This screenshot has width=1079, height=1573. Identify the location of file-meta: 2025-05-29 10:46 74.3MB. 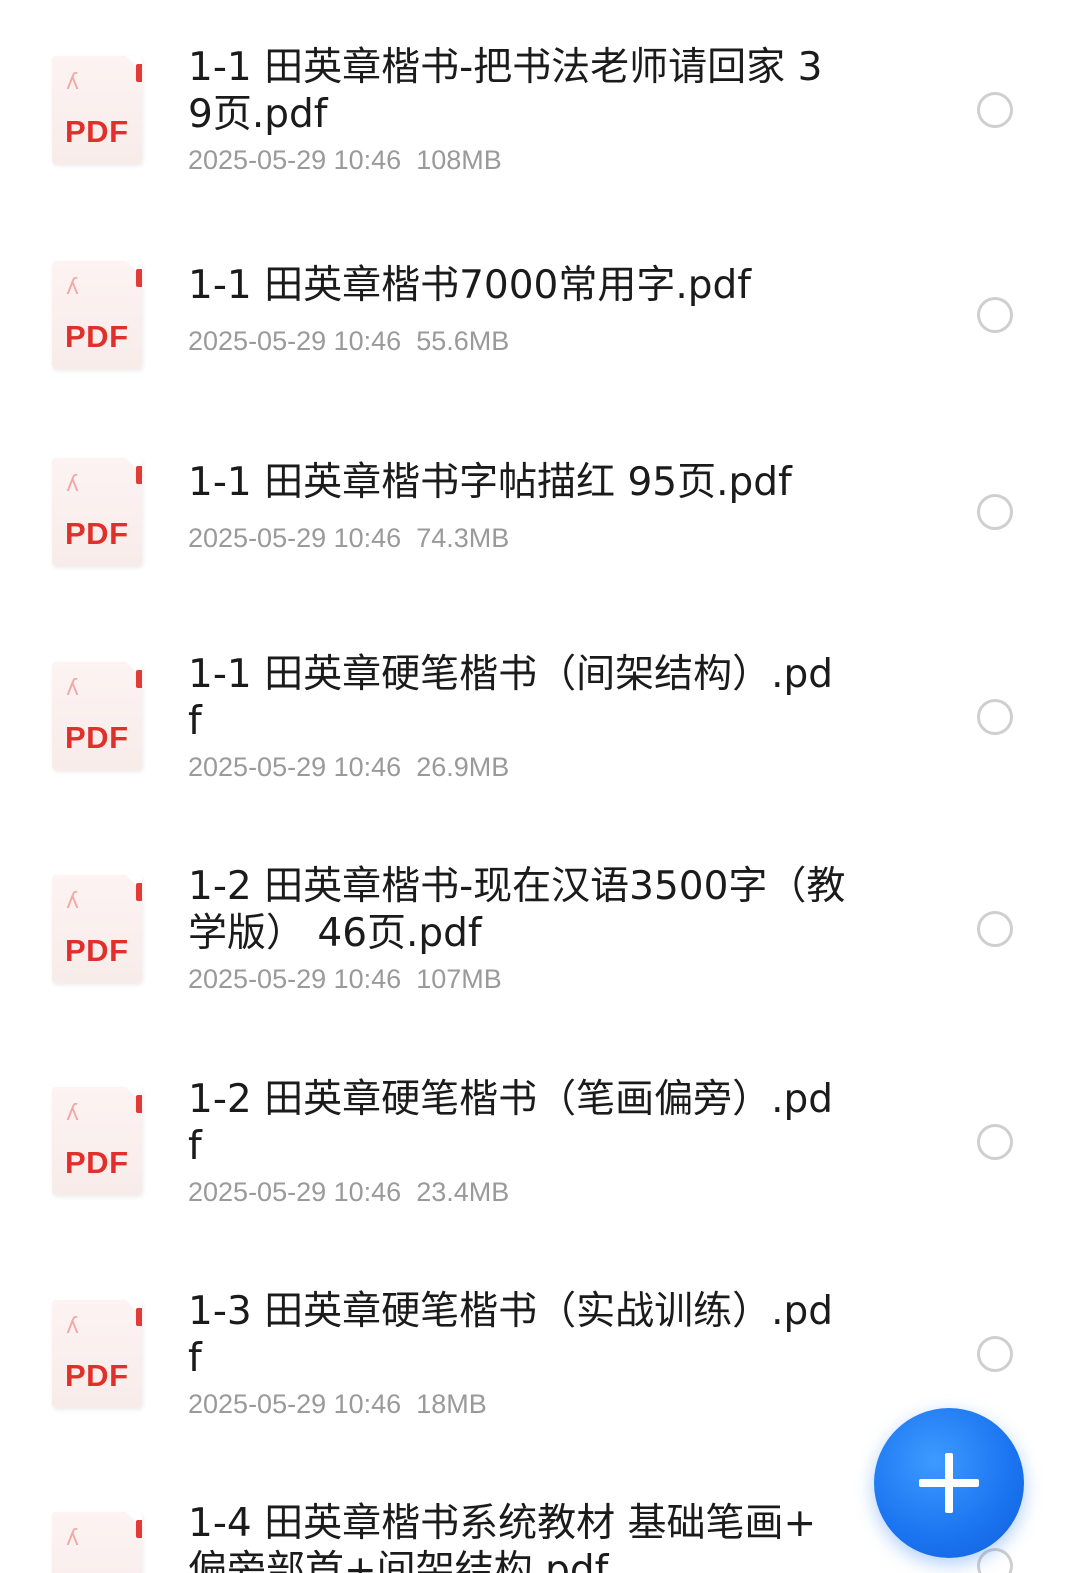
(348, 538).